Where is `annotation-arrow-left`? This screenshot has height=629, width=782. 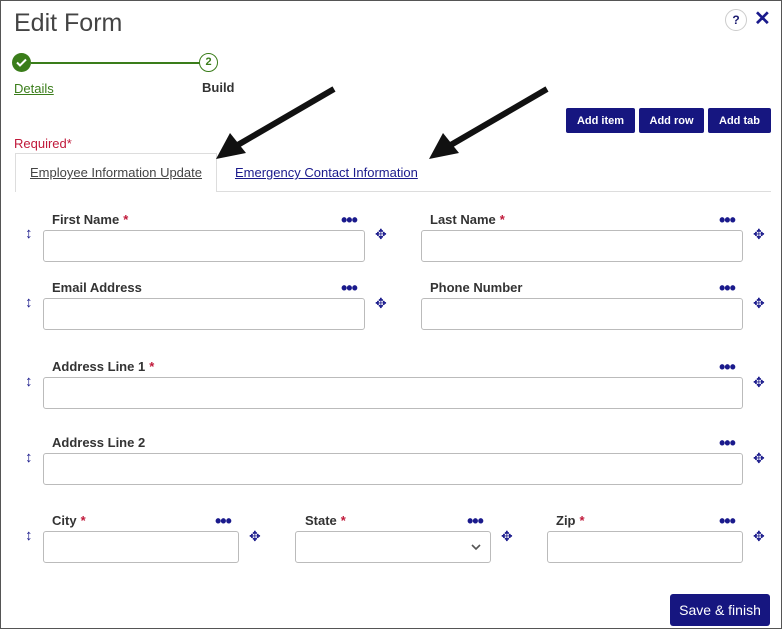
annotation-arrow-left is located at coordinates (276, 122).